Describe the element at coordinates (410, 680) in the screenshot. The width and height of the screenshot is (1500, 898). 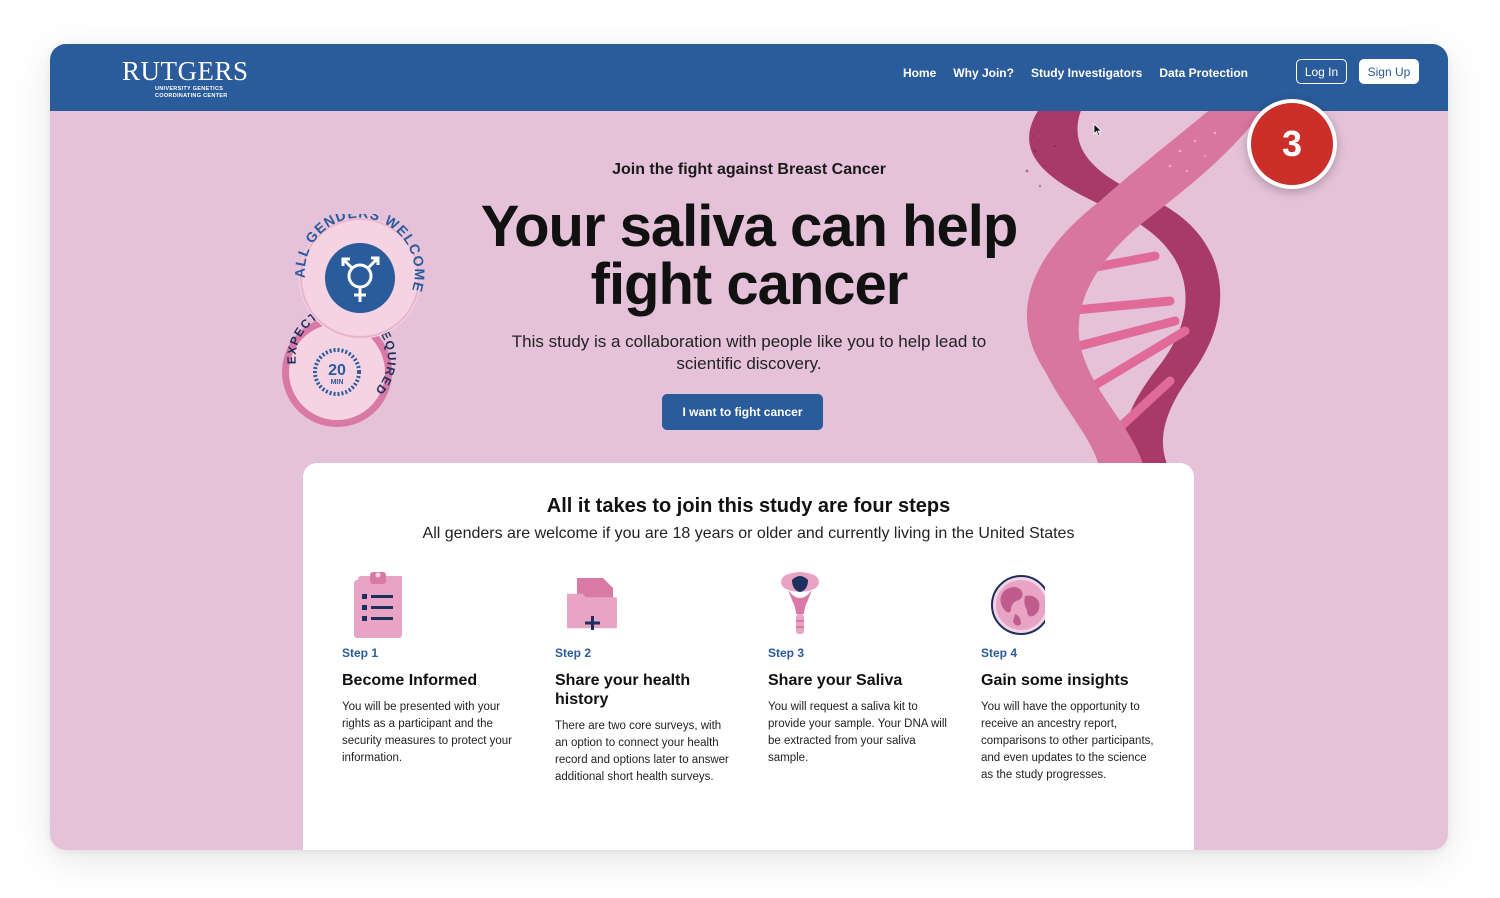
I see `step-1-title: Become Informed` at that location.